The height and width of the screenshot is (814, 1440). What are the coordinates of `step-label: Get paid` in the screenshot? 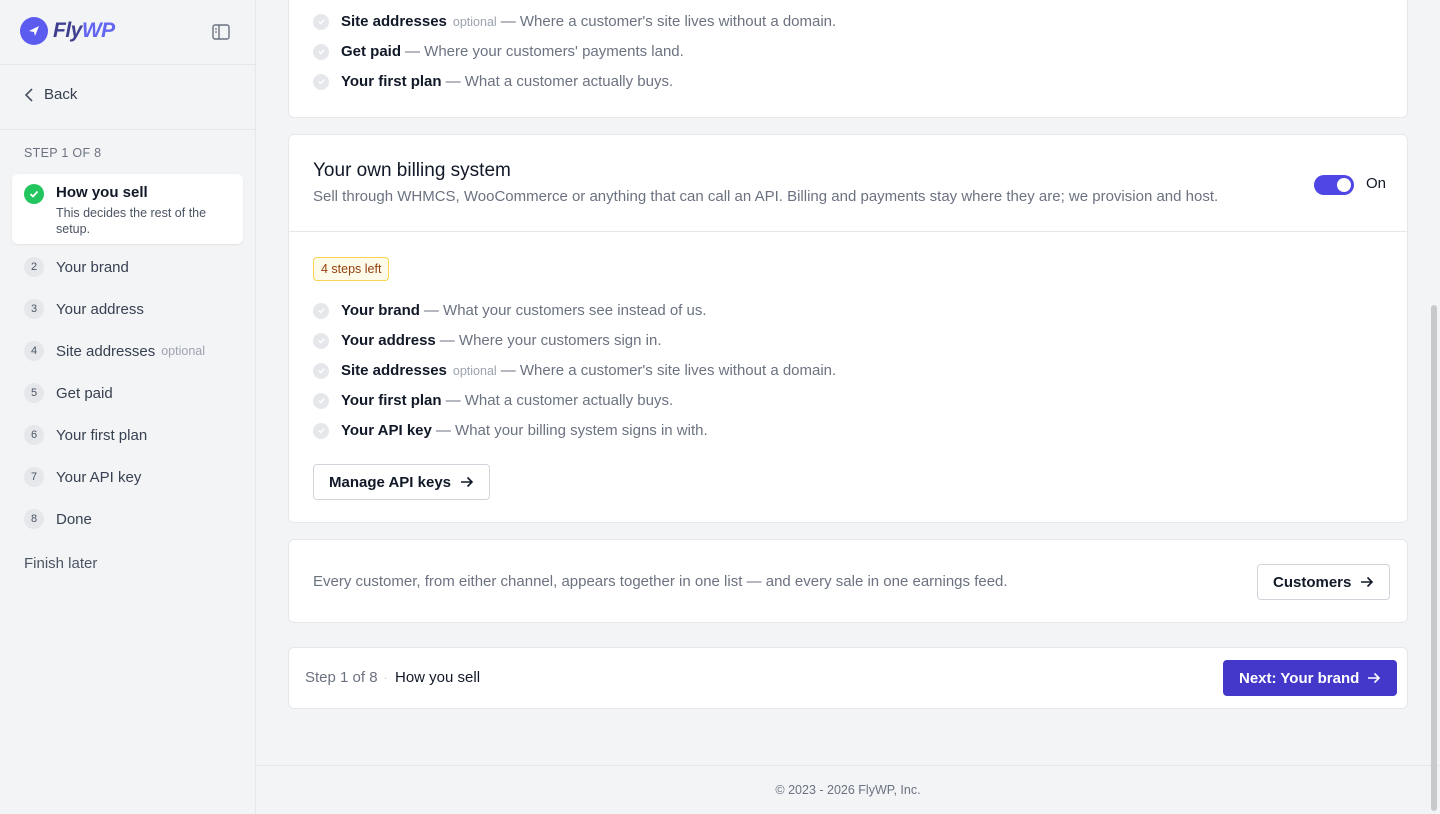 It's located at (84, 393).